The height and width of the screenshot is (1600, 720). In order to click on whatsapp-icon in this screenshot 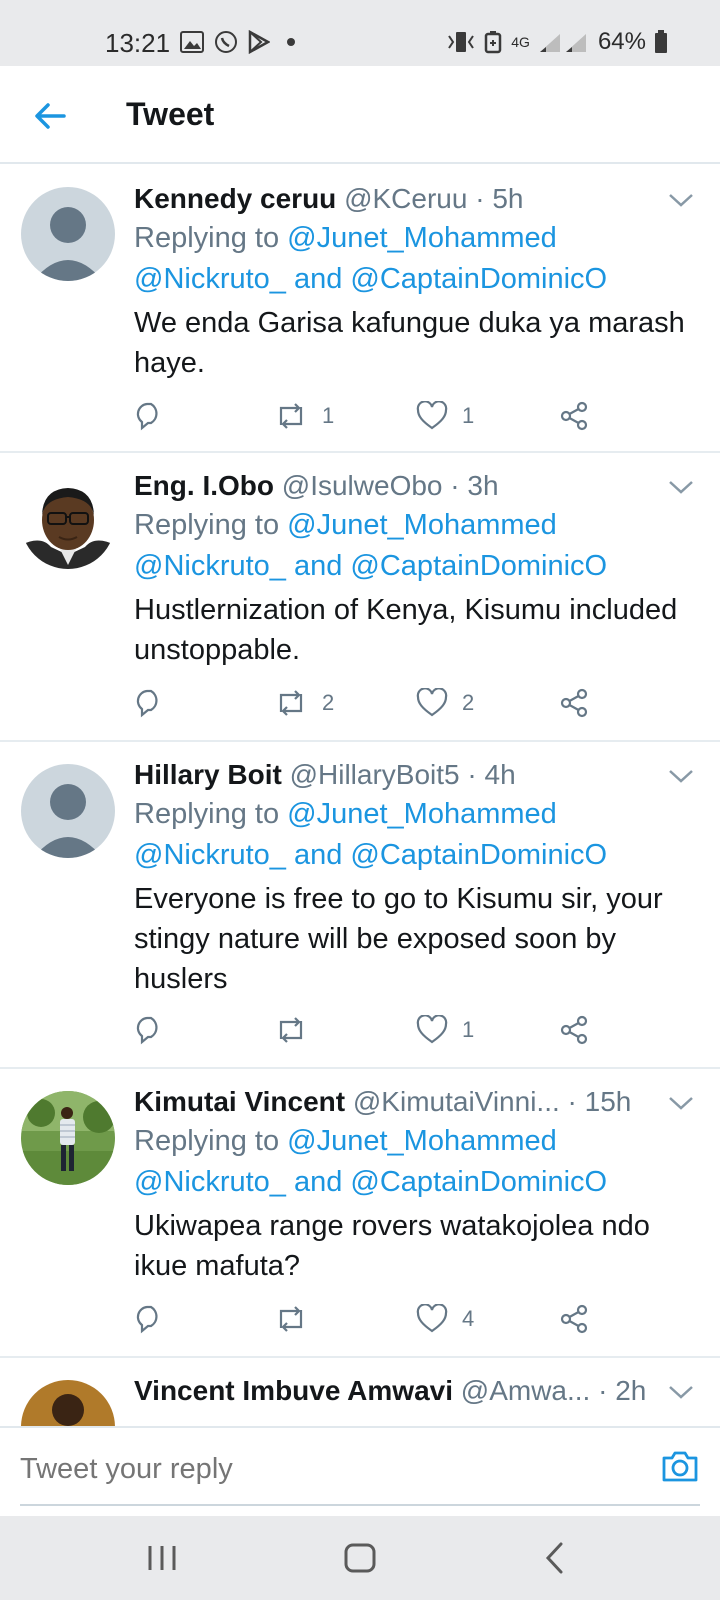, I will do `click(226, 42)`.